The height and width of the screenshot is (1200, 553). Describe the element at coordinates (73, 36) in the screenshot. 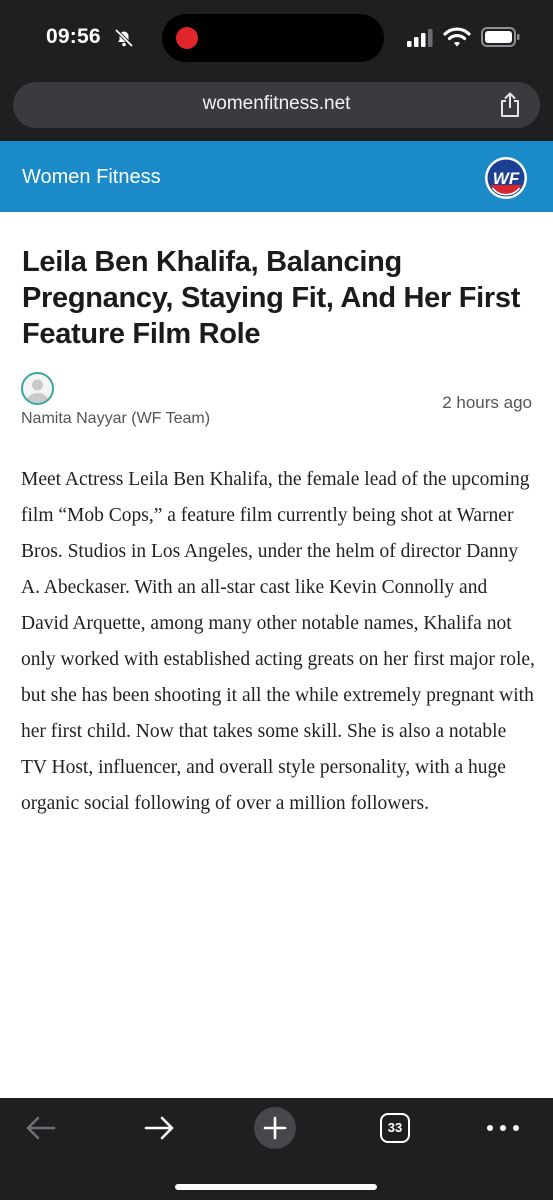

I see `status-time: 09:56` at that location.